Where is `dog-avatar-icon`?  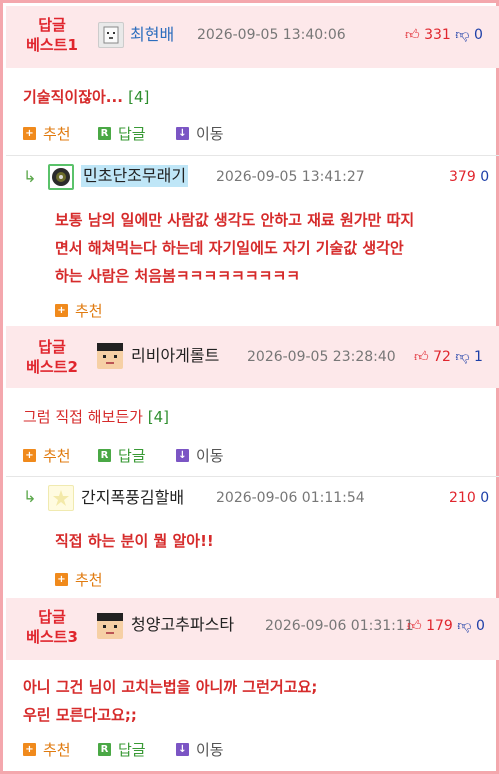 dog-avatar-icon is located at coordinates (111, 35).